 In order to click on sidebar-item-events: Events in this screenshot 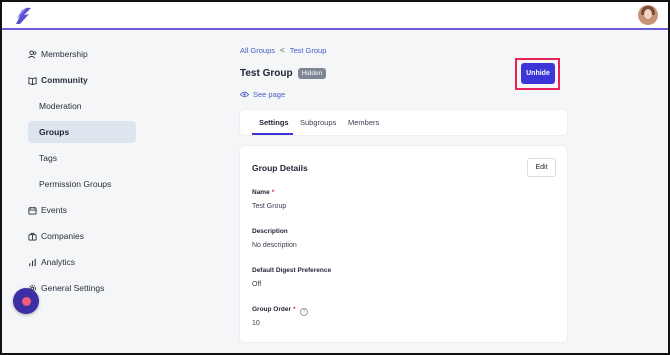, I will do `click(47, 210)`.